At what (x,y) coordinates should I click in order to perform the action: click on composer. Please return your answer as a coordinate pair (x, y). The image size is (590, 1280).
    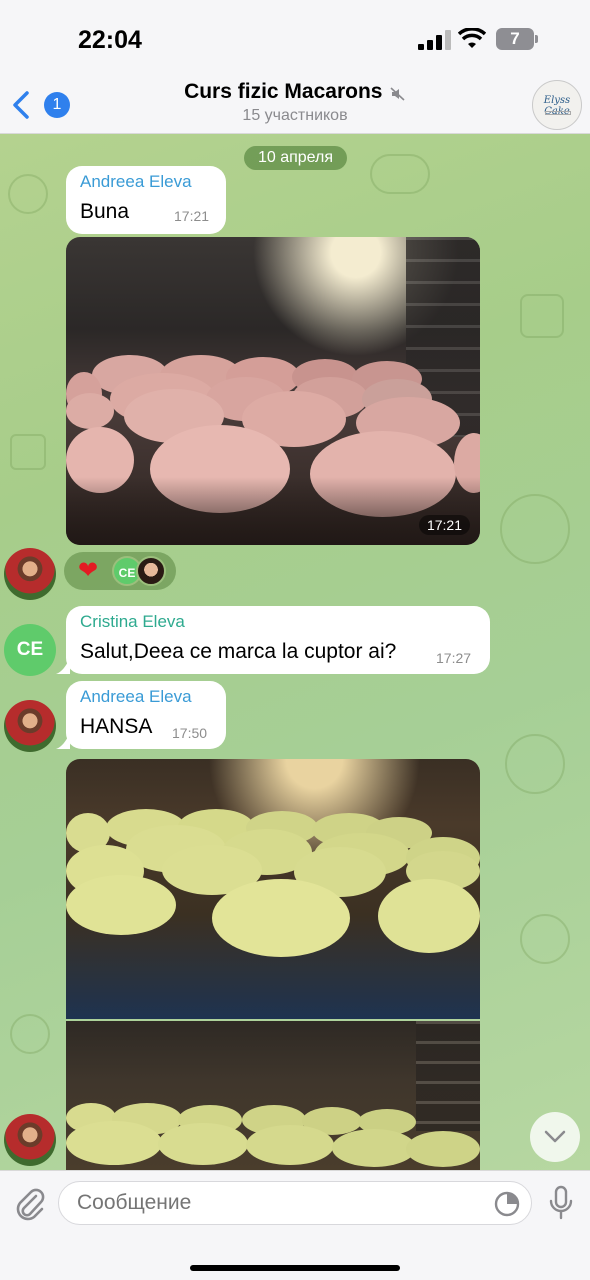
    Looking at the image, I should click on (295, 1225).